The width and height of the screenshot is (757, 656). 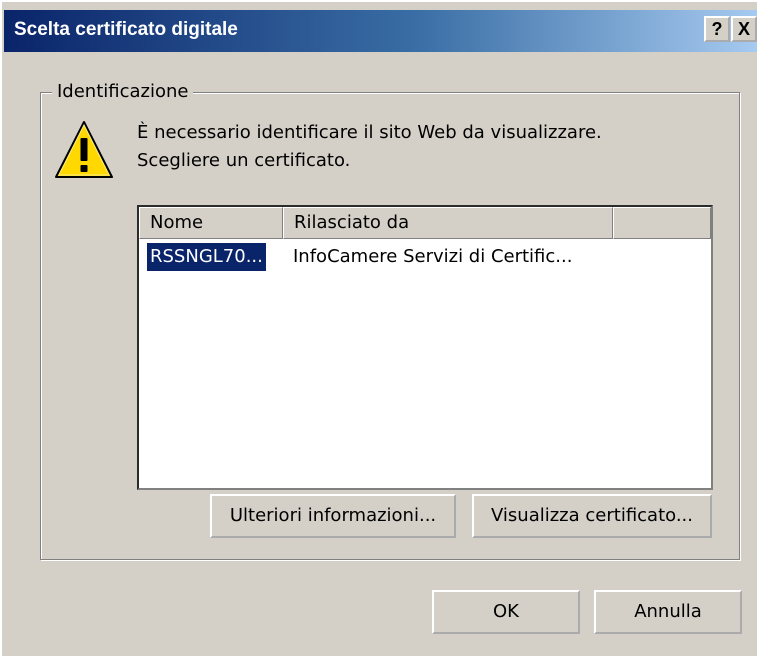 What do you see at coordinates (84, 149) in the screenshot?
I see `warning-icon` at bounding box center [84, 149].